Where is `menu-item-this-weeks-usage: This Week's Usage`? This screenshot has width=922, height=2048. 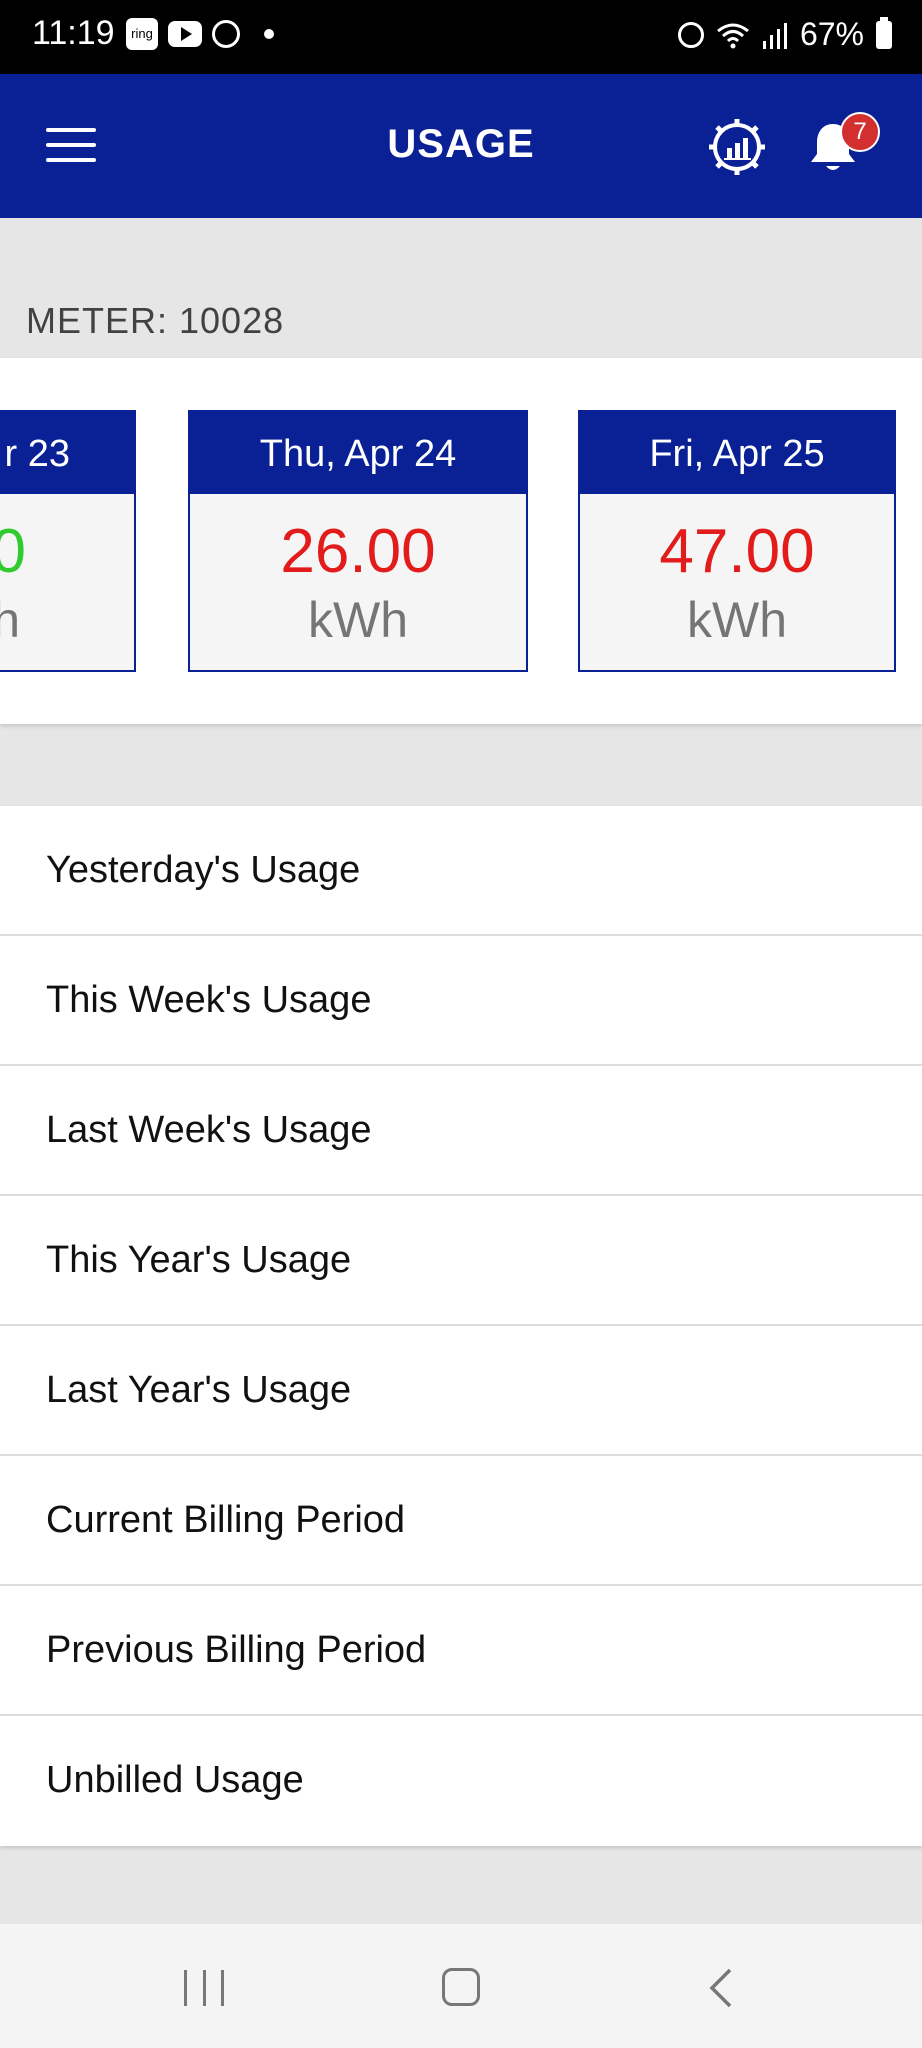
menu-item-this-weeks-usage: This Week's Usage is located at coordinates (461, 1001).